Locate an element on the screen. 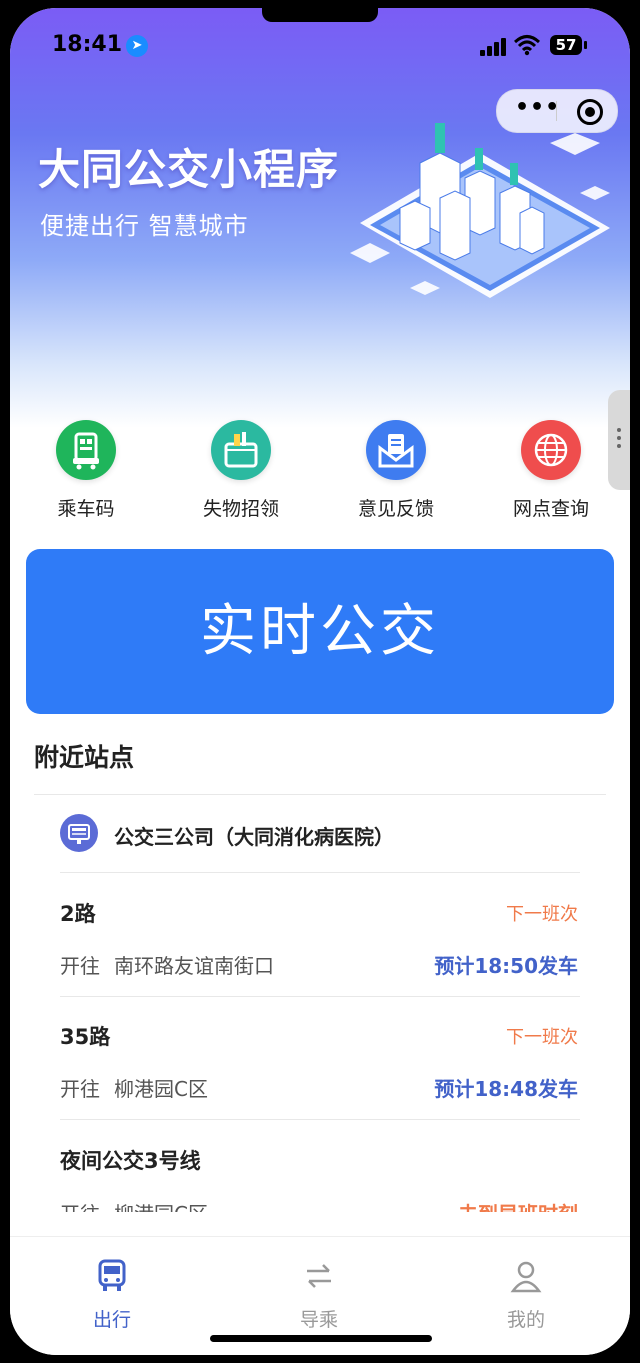 This screenshot has width=640, height=1363. app-subtitle: 便捷出行 智慧城市 is located at coordinates (144, 226).